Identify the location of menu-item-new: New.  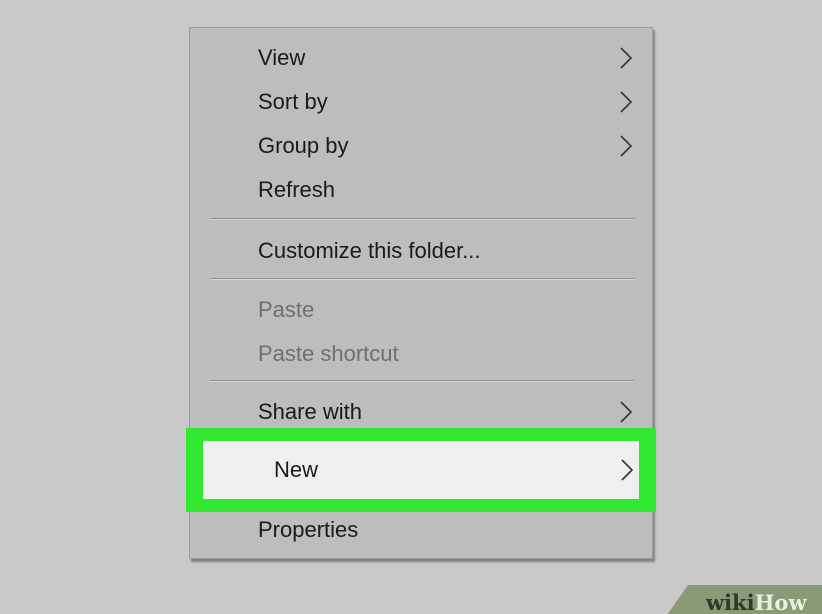
(421, 470).